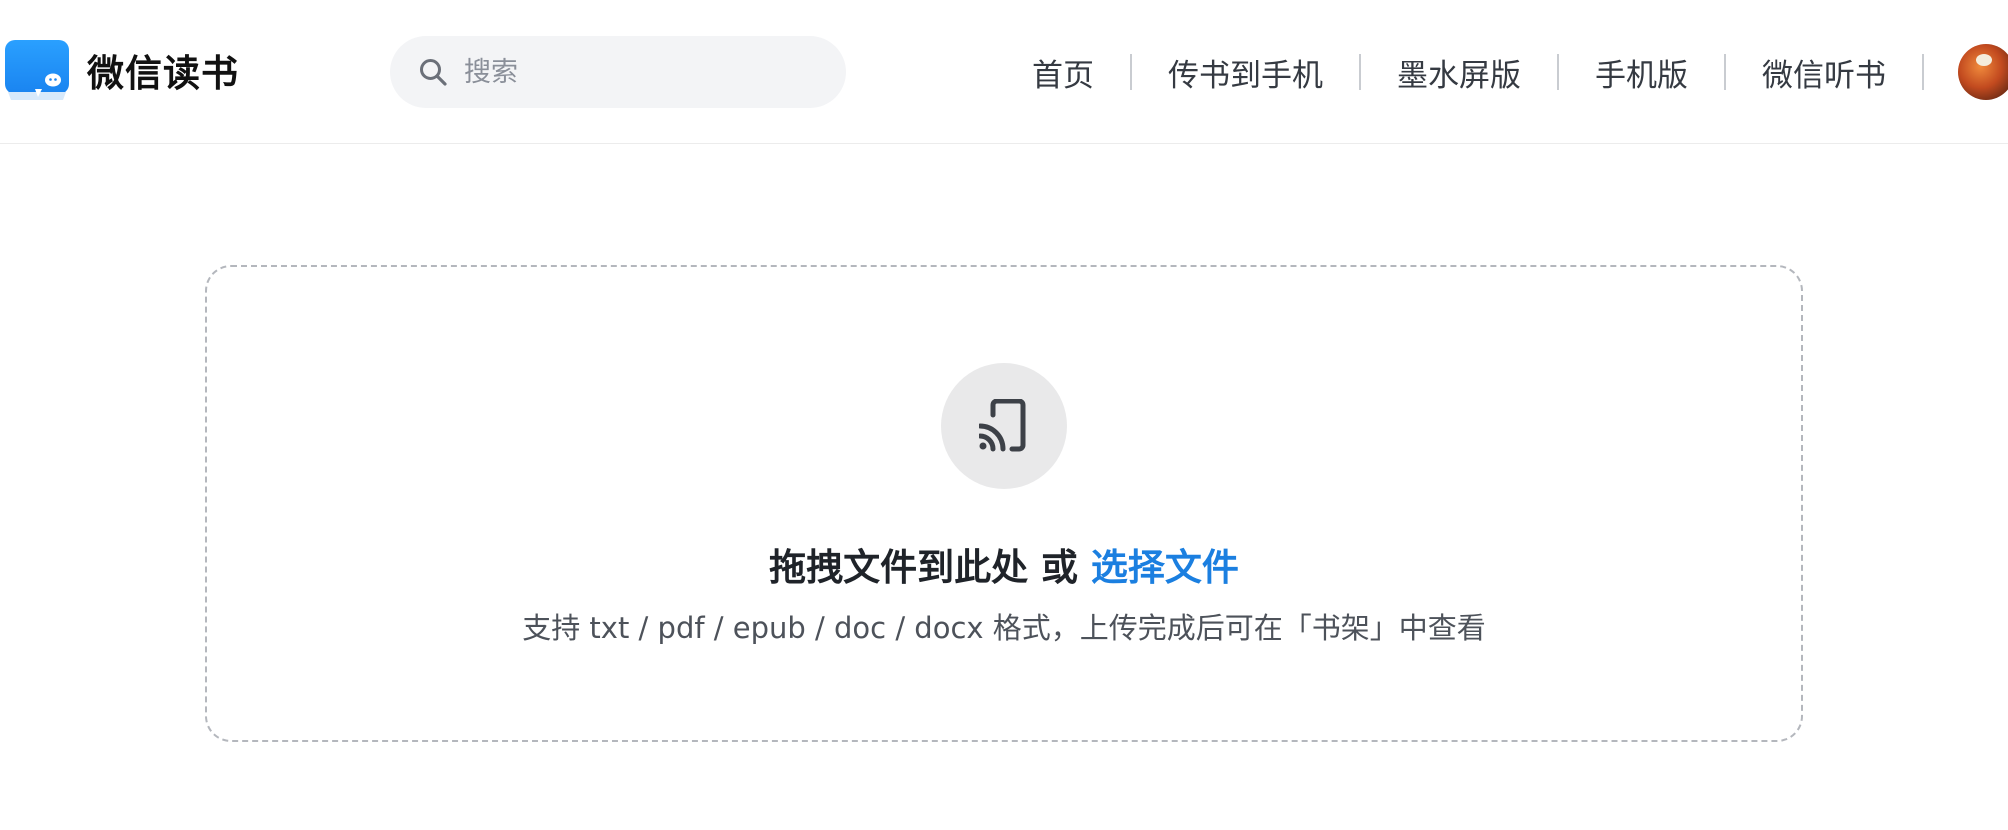  I want to click on nav-home: 首页, so click(1063, 72).